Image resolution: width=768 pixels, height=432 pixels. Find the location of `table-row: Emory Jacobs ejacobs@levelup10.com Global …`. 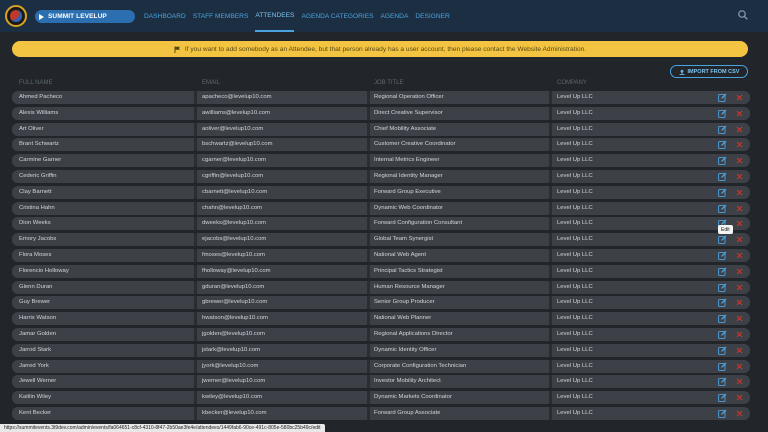

table-row: Emory Jacobs ejacobs@levelup10.com Global … is located at coordinates (381, 240).